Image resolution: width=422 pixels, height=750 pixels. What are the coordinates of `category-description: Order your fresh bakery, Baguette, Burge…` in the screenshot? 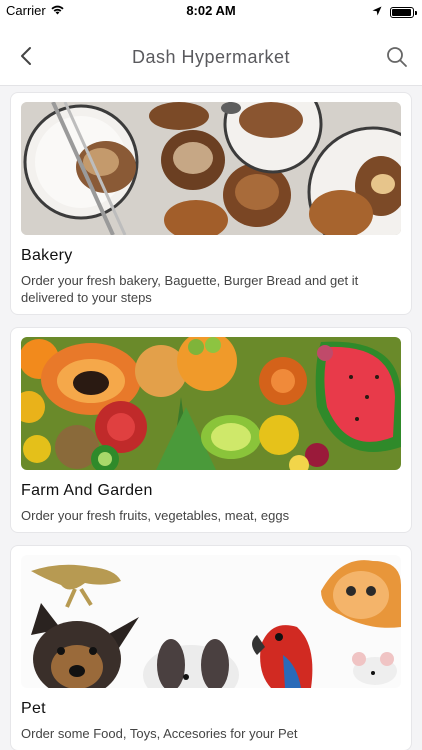 It's located at (190, 289).